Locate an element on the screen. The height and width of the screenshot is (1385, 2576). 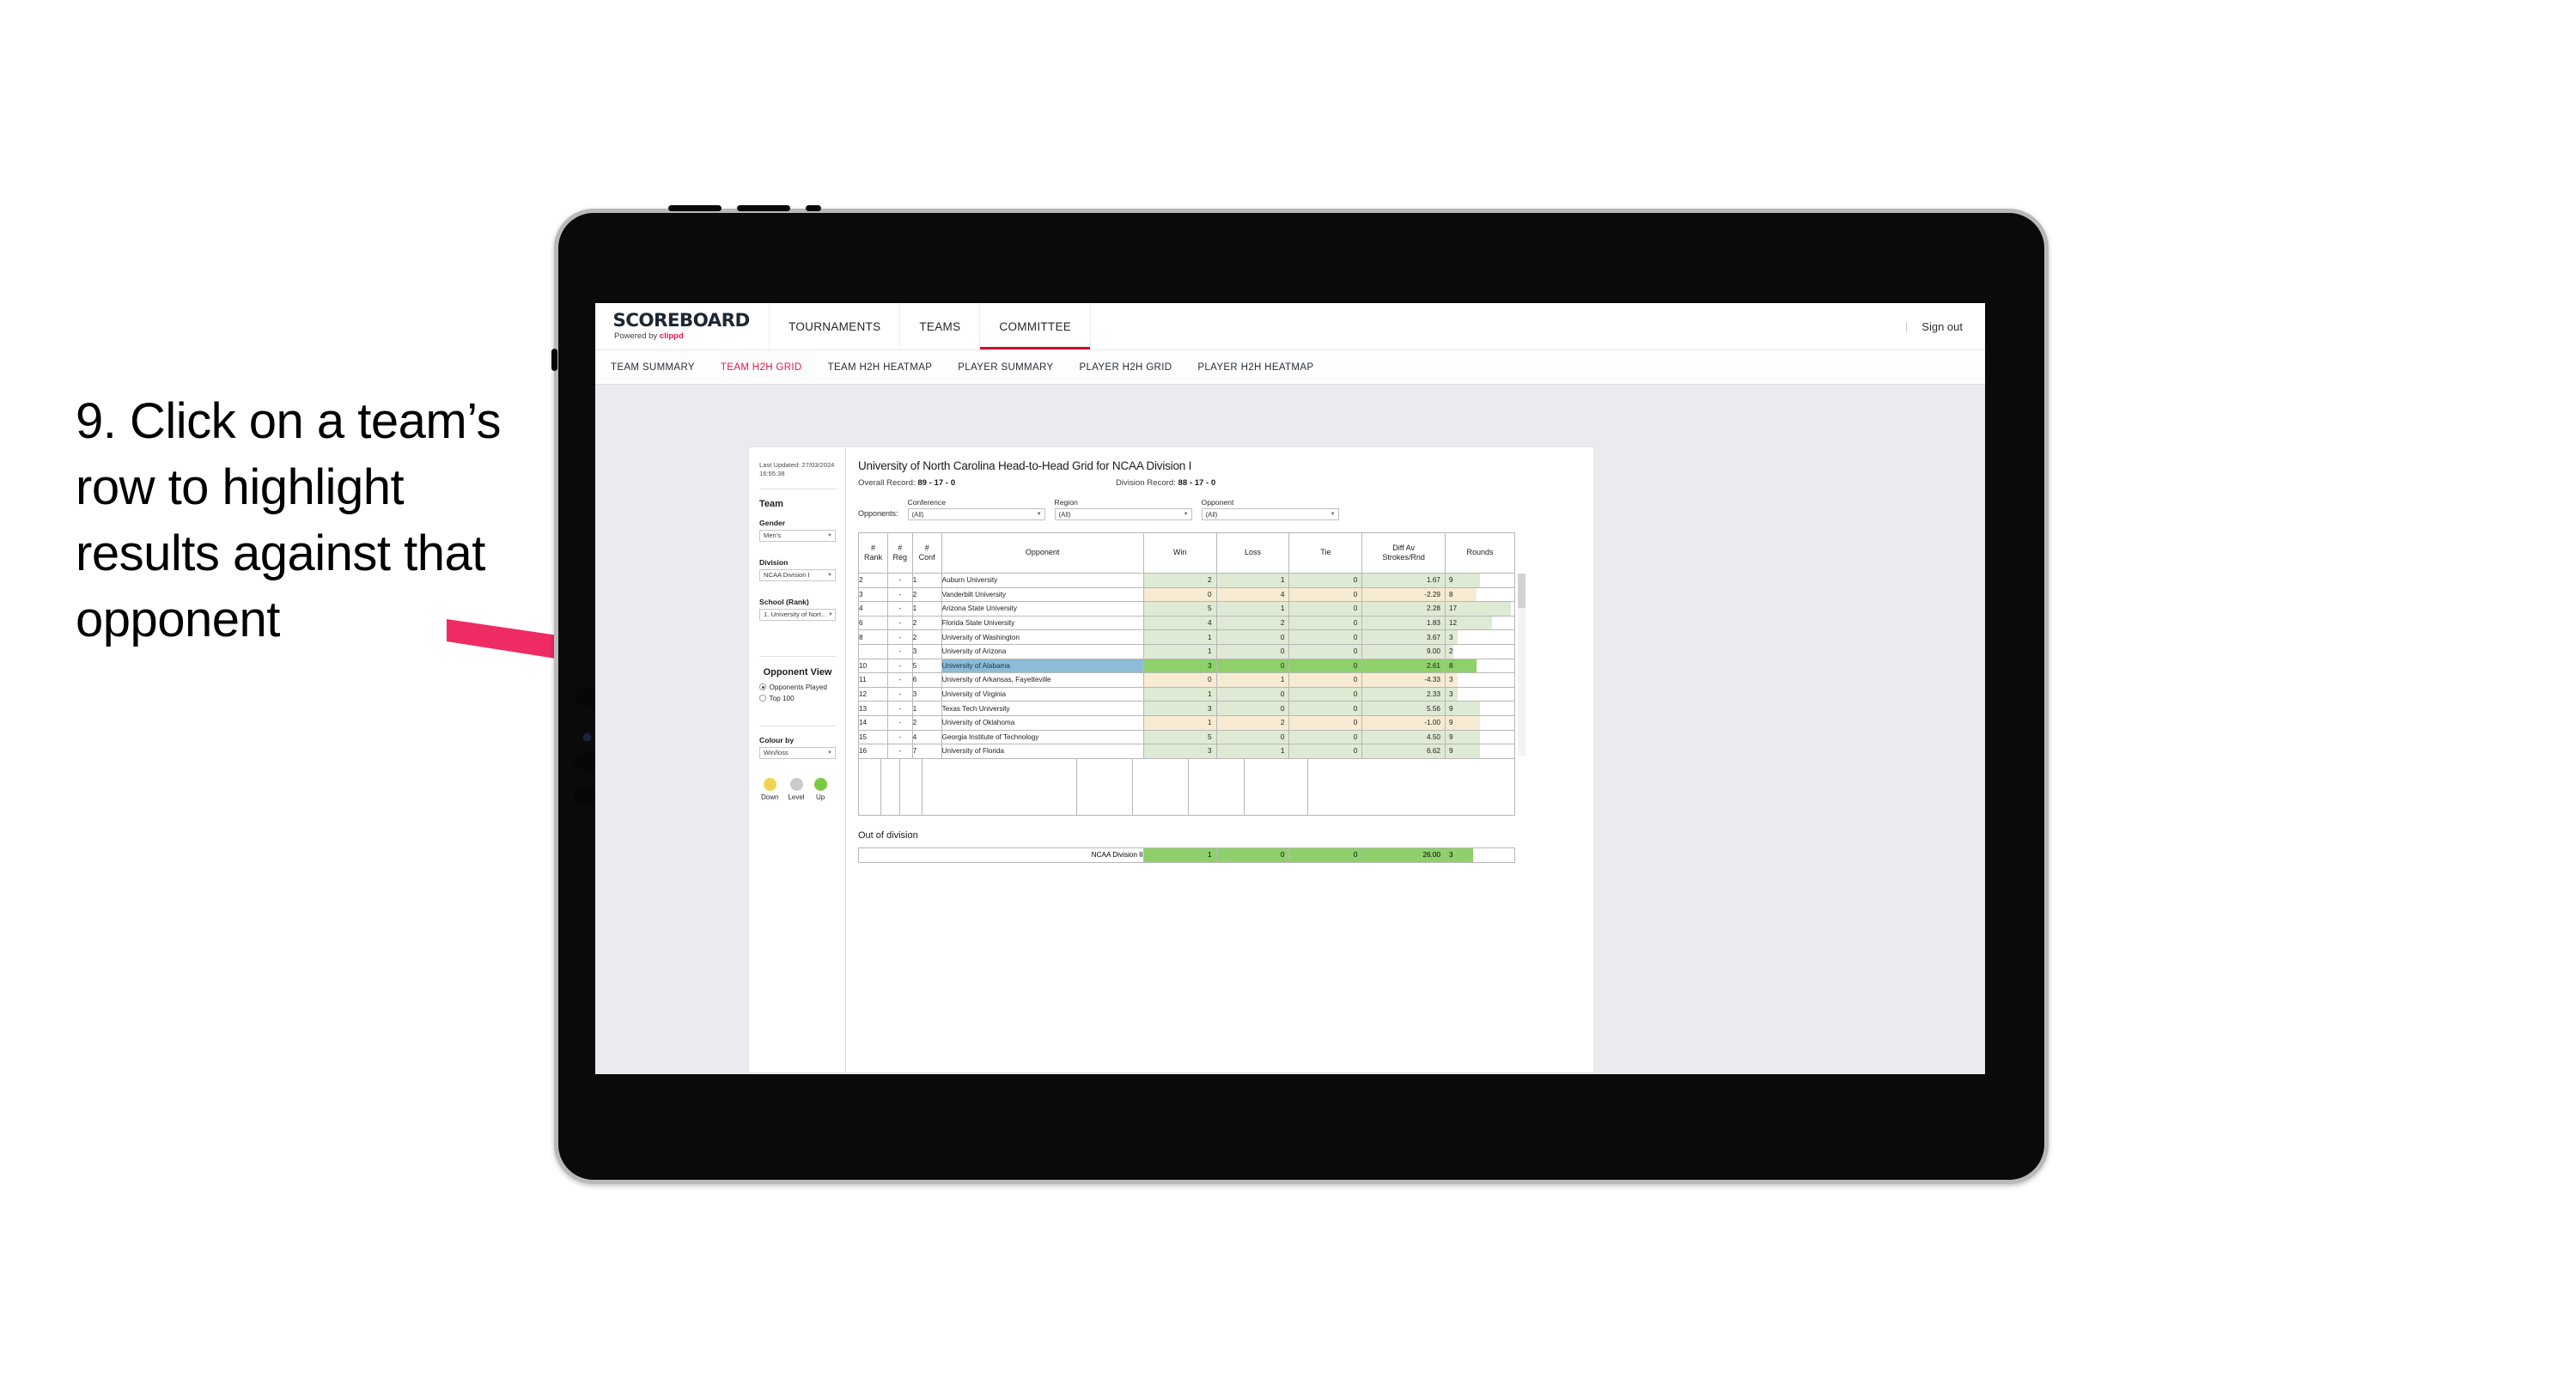
cell-rank: 8 is located at coordinates (873, 637).